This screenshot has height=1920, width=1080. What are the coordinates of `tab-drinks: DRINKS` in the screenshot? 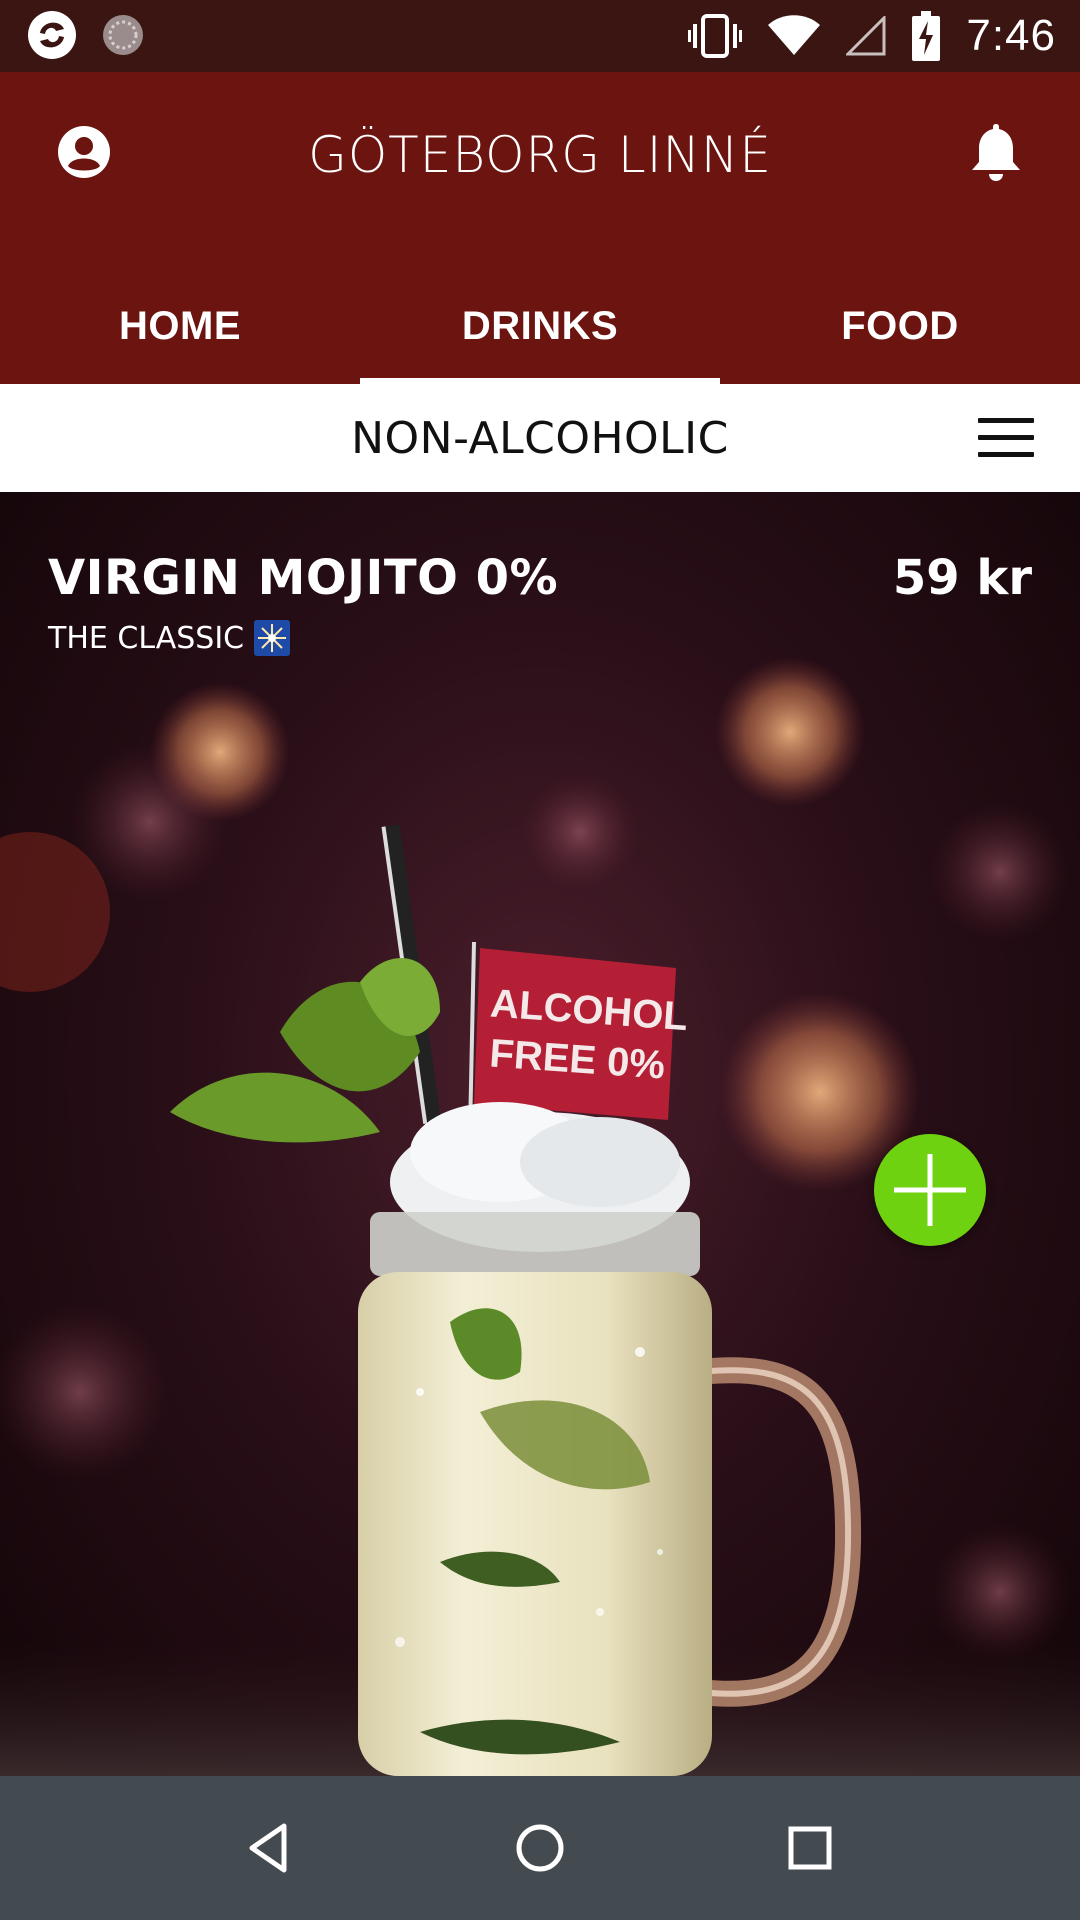 It's located at (540, 326).